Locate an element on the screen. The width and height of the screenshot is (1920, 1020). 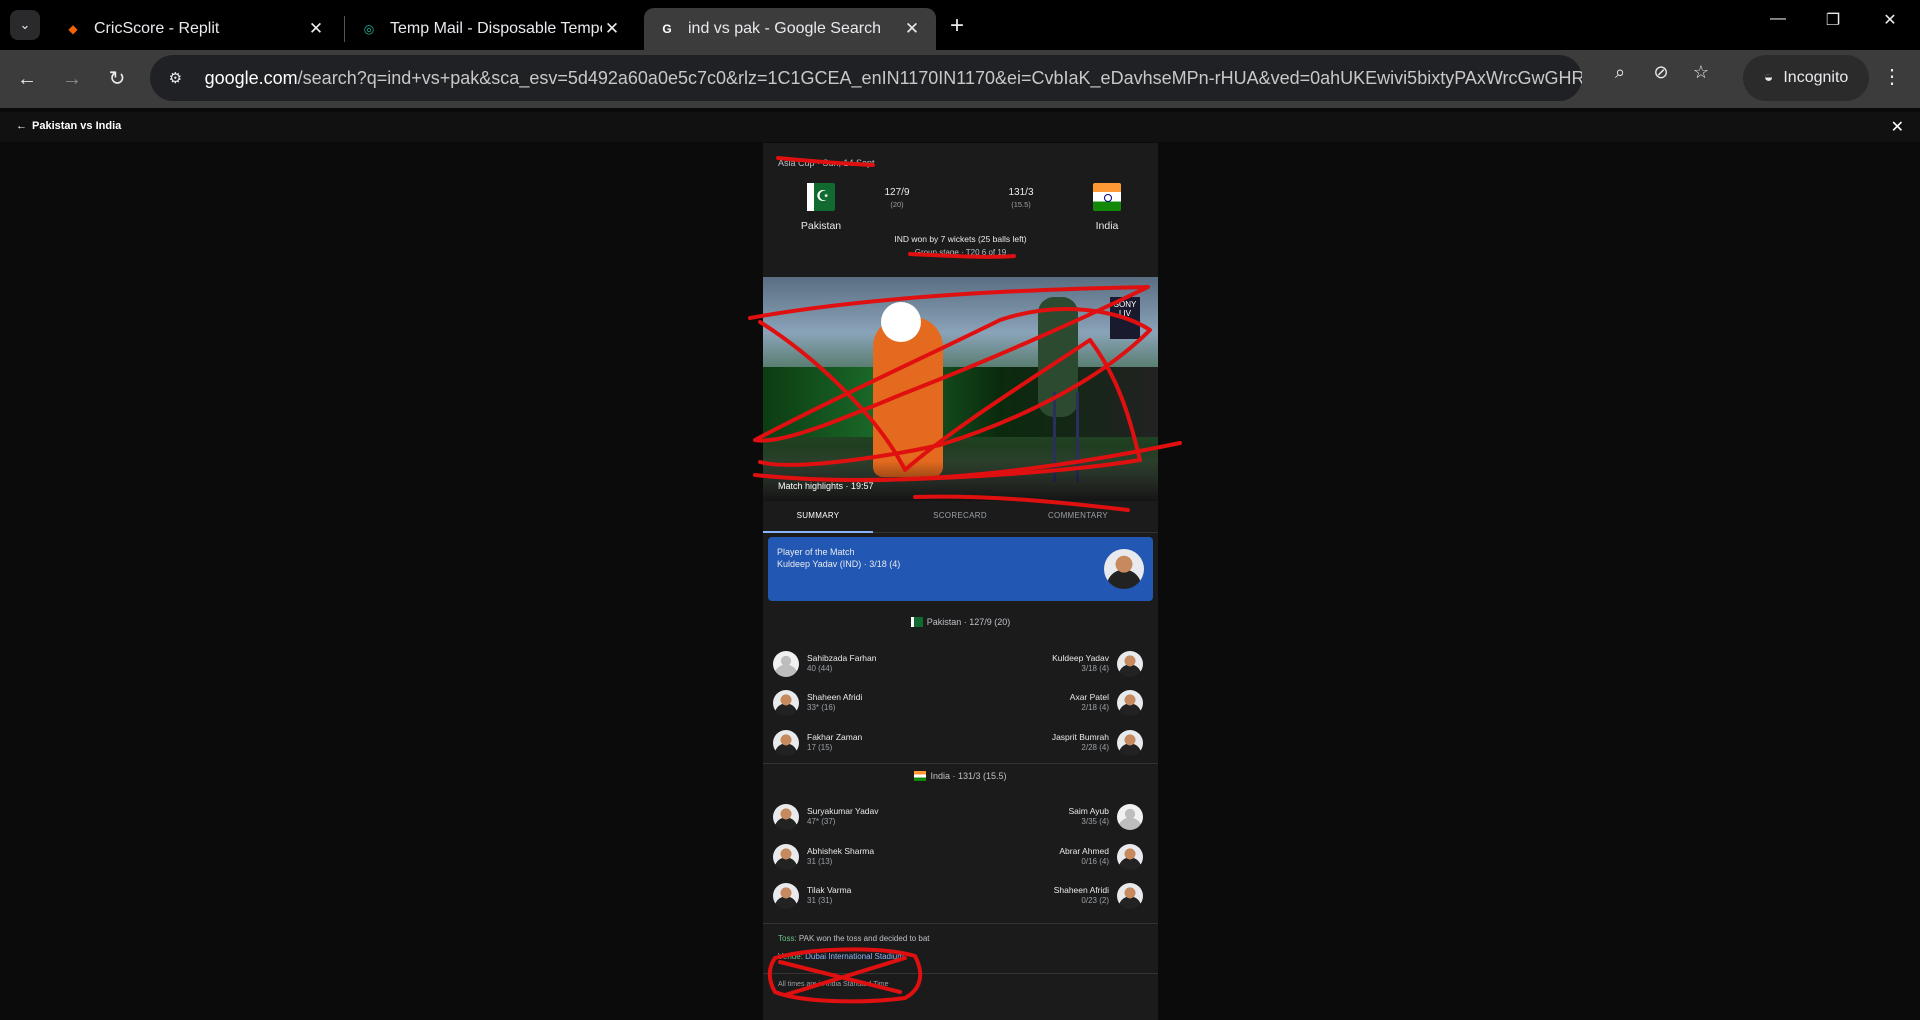
bowler-row: Saim Ayub 3/35 (4) is located at coordinates (1058, 819).